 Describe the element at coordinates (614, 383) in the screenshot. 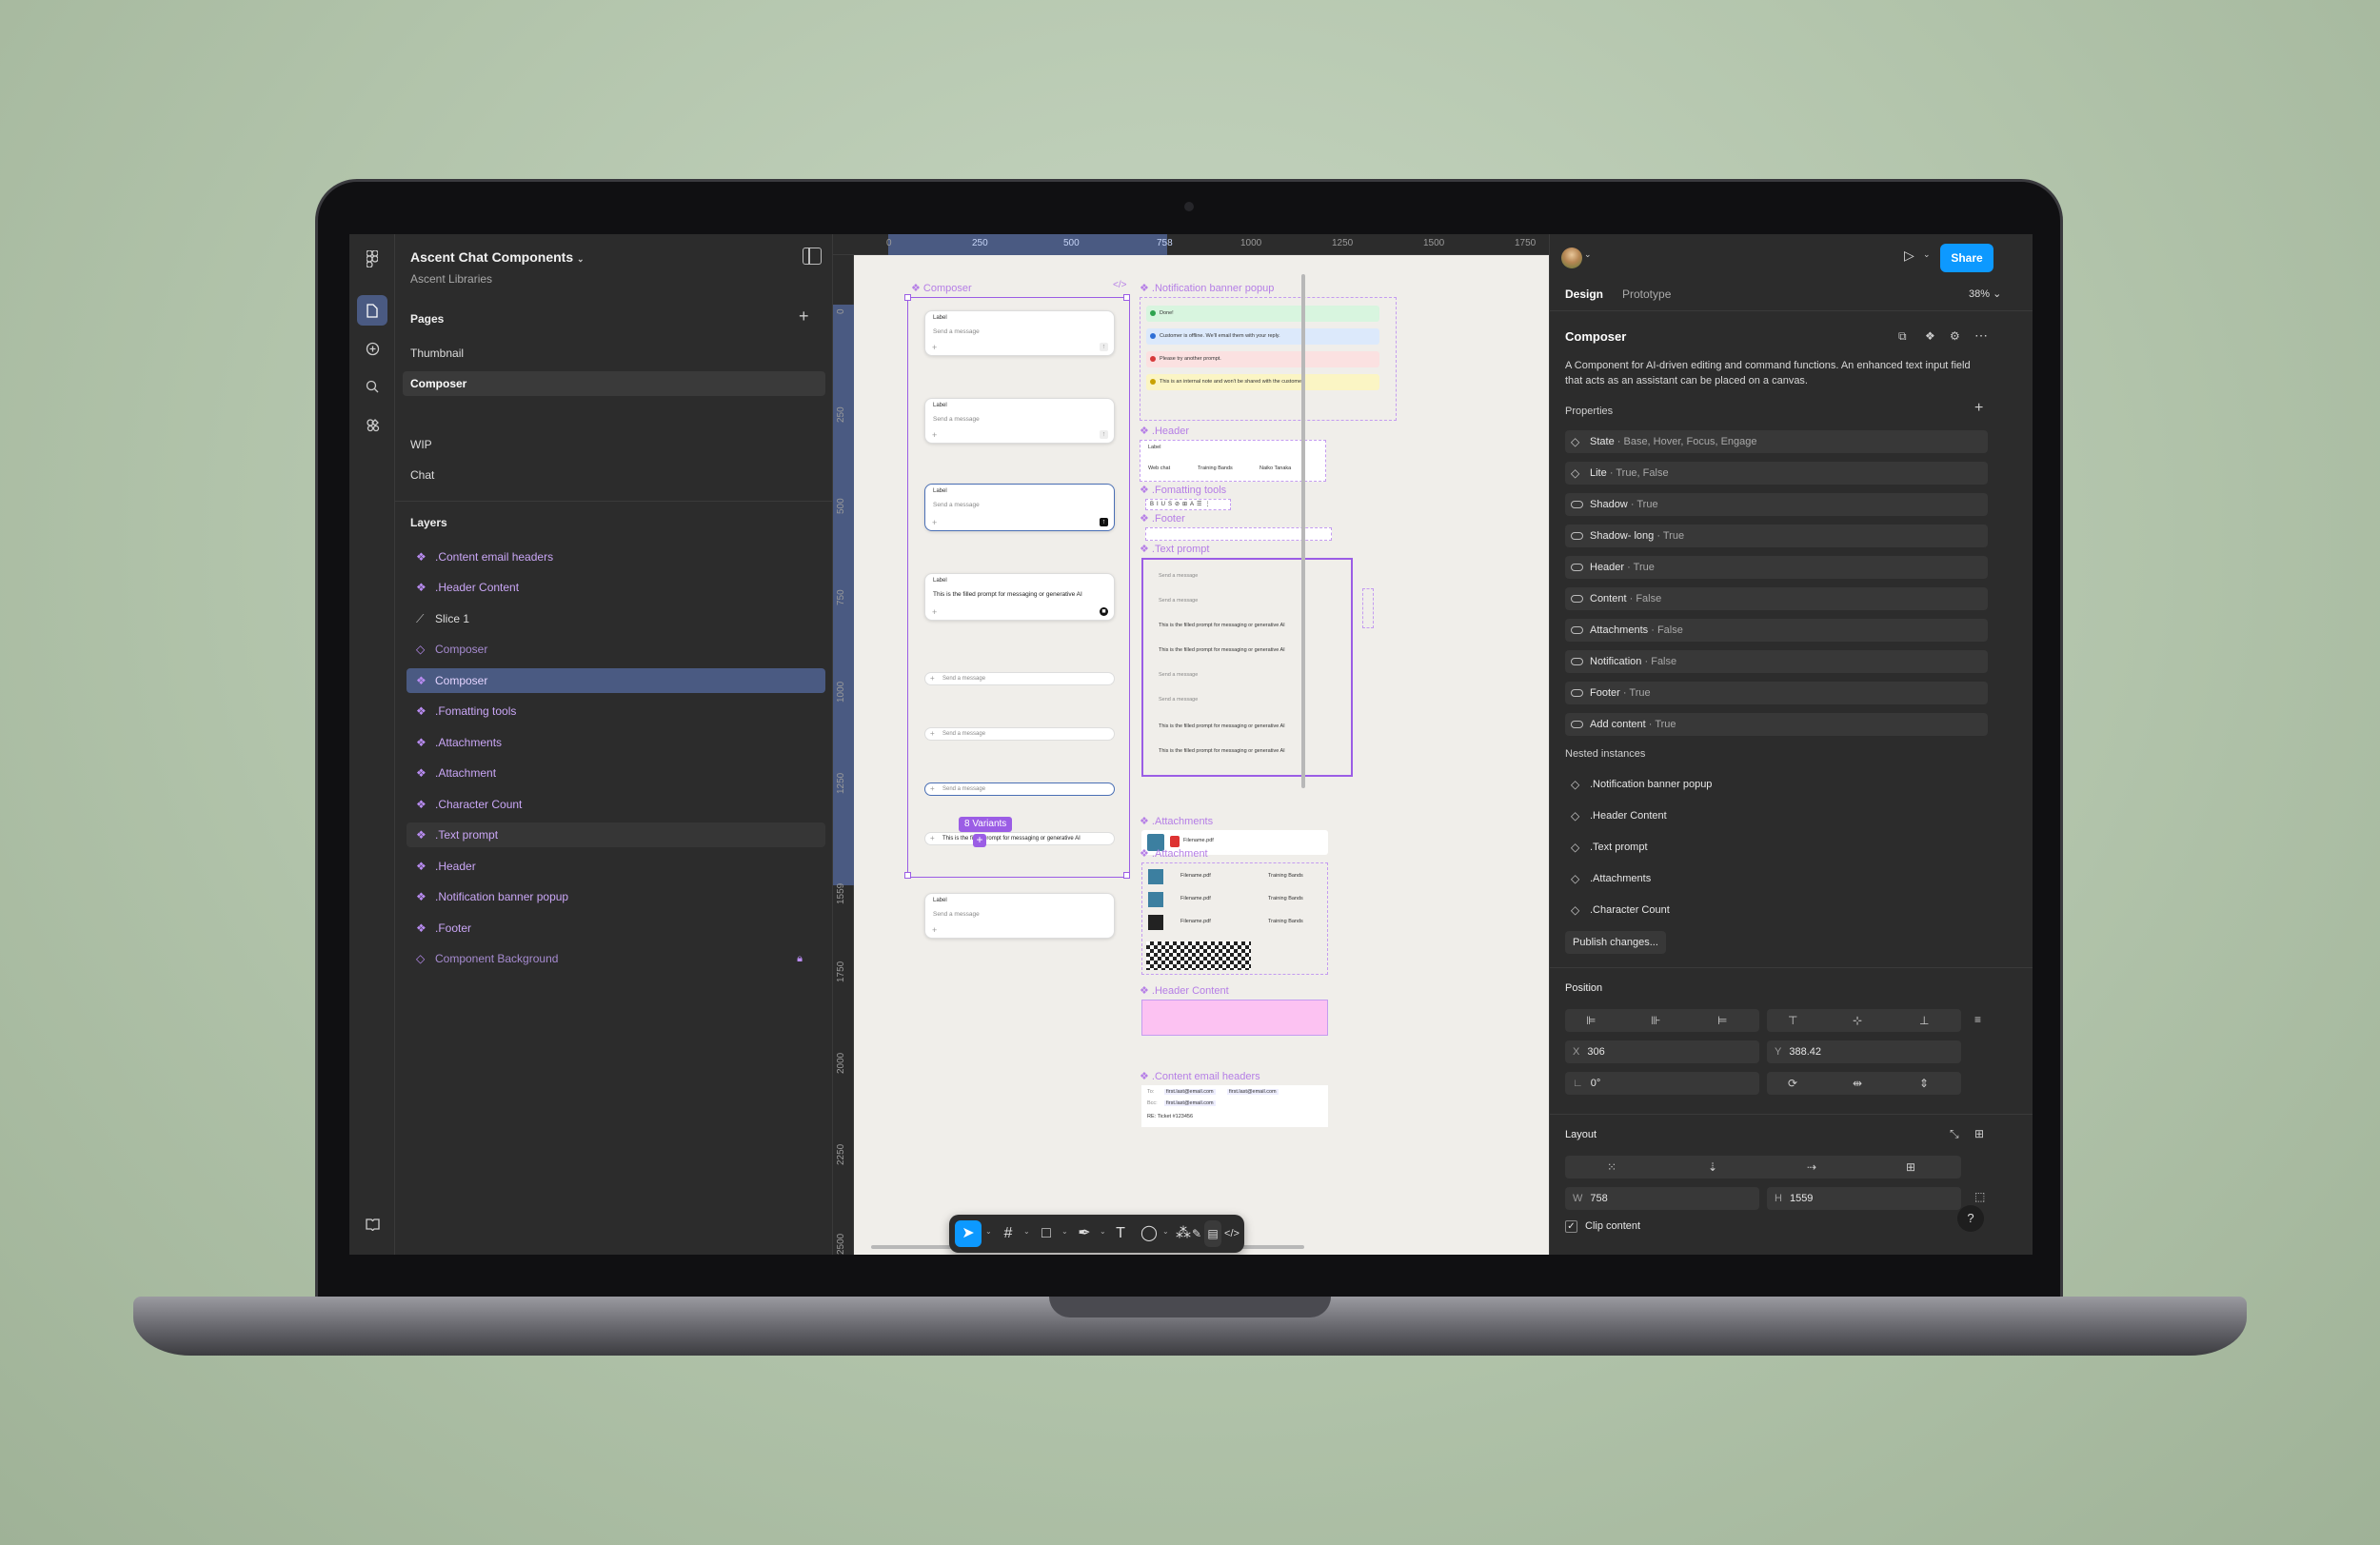

I see `page-composer: Composer` at that location.